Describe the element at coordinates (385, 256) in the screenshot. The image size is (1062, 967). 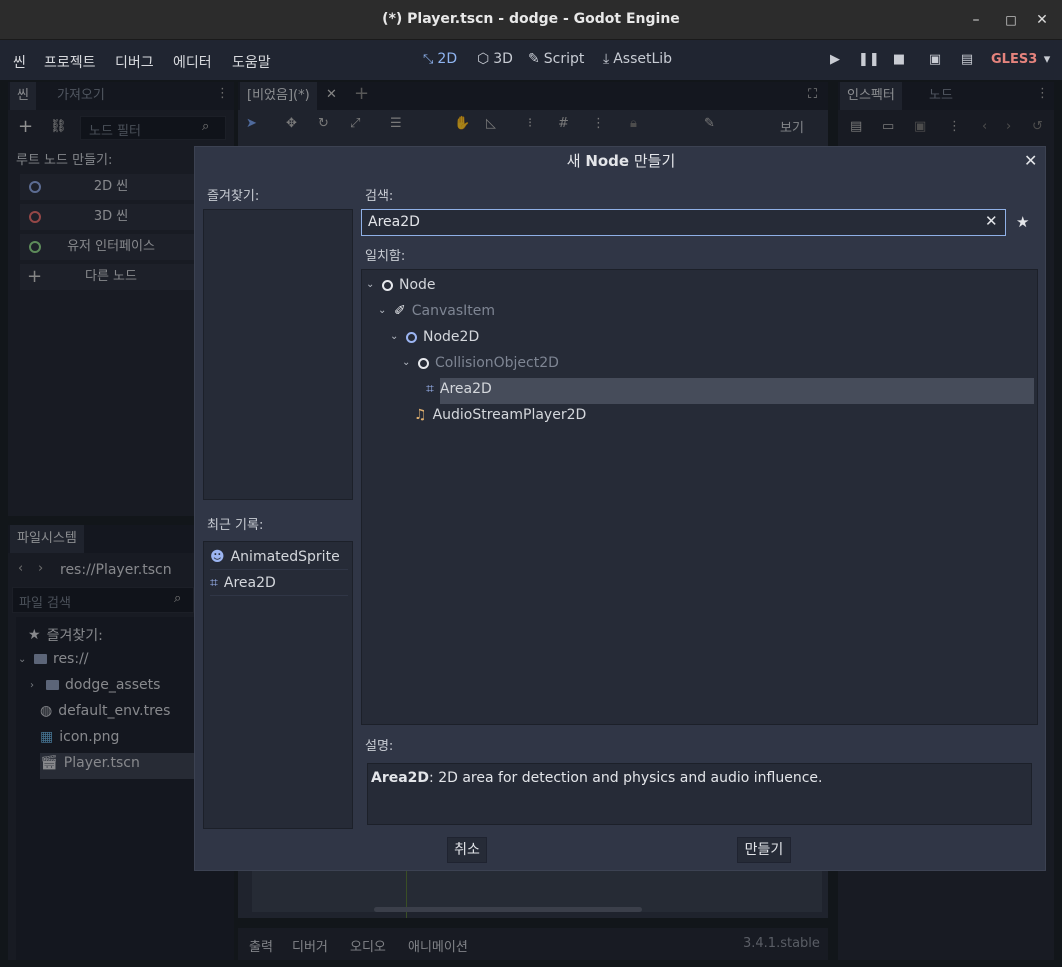
I see `matches-label: 일치함:` at that location.